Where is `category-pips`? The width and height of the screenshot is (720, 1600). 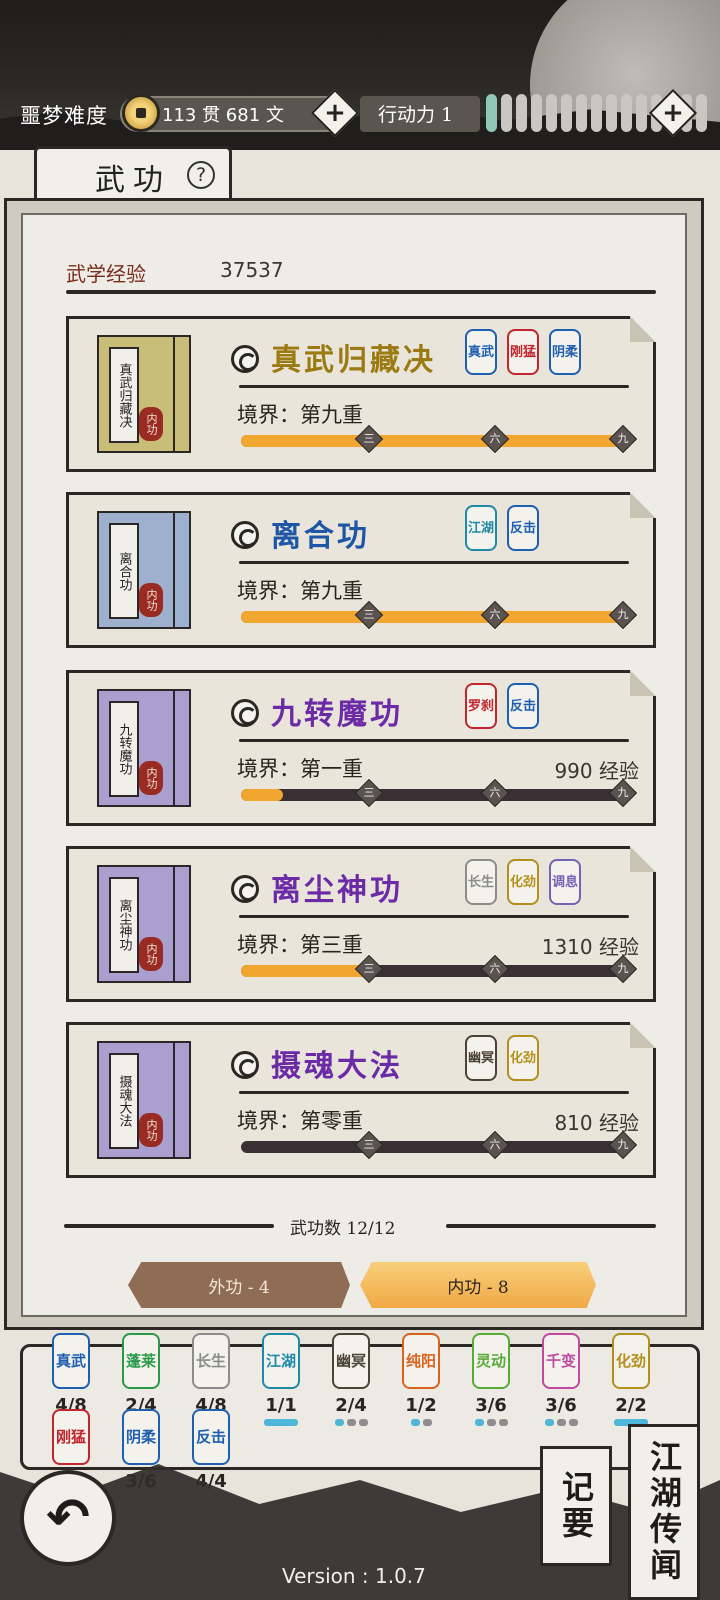 category-pips is located at coordinates (561, 1422).